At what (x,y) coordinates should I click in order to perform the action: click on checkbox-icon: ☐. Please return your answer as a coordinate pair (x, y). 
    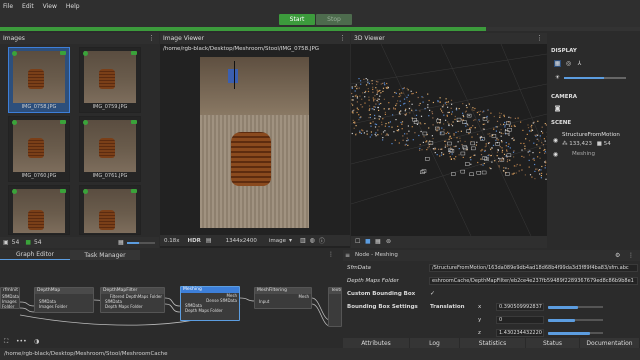
    Looking at the image, I should click on (357, 241).